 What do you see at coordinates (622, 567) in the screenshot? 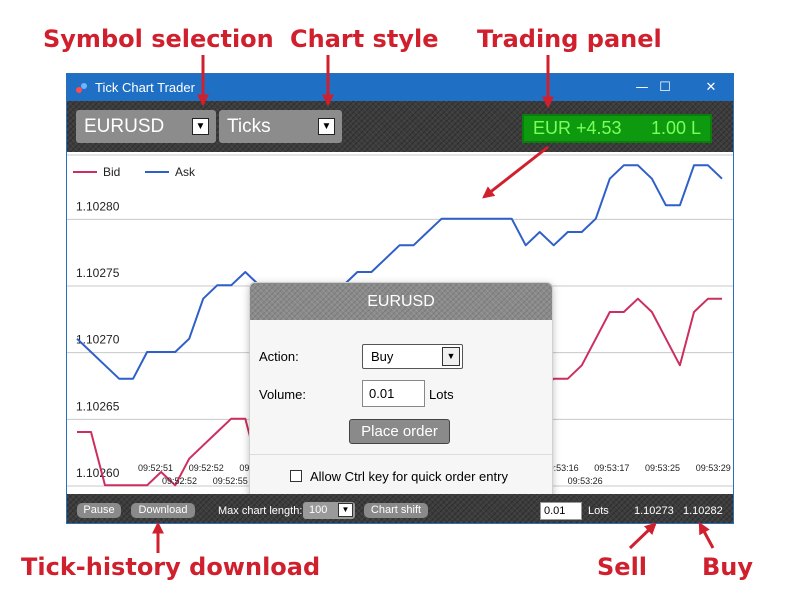
I see `callout-sell: Sell` at bounding box center [622, 567].